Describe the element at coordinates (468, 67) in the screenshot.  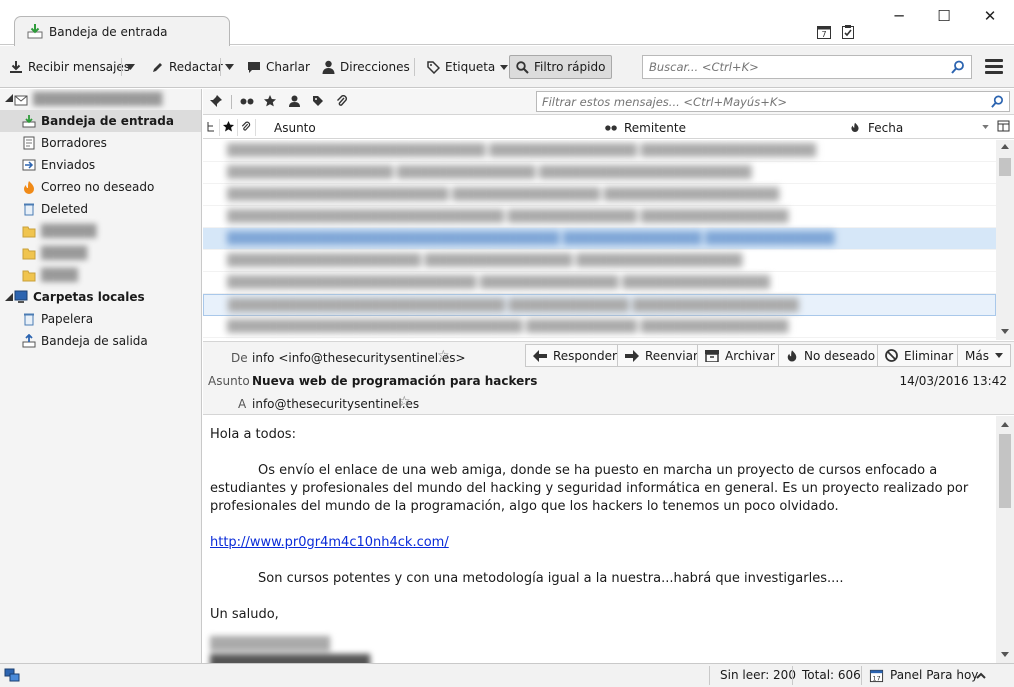
I see `tag-button: Etiqueta` at that location.